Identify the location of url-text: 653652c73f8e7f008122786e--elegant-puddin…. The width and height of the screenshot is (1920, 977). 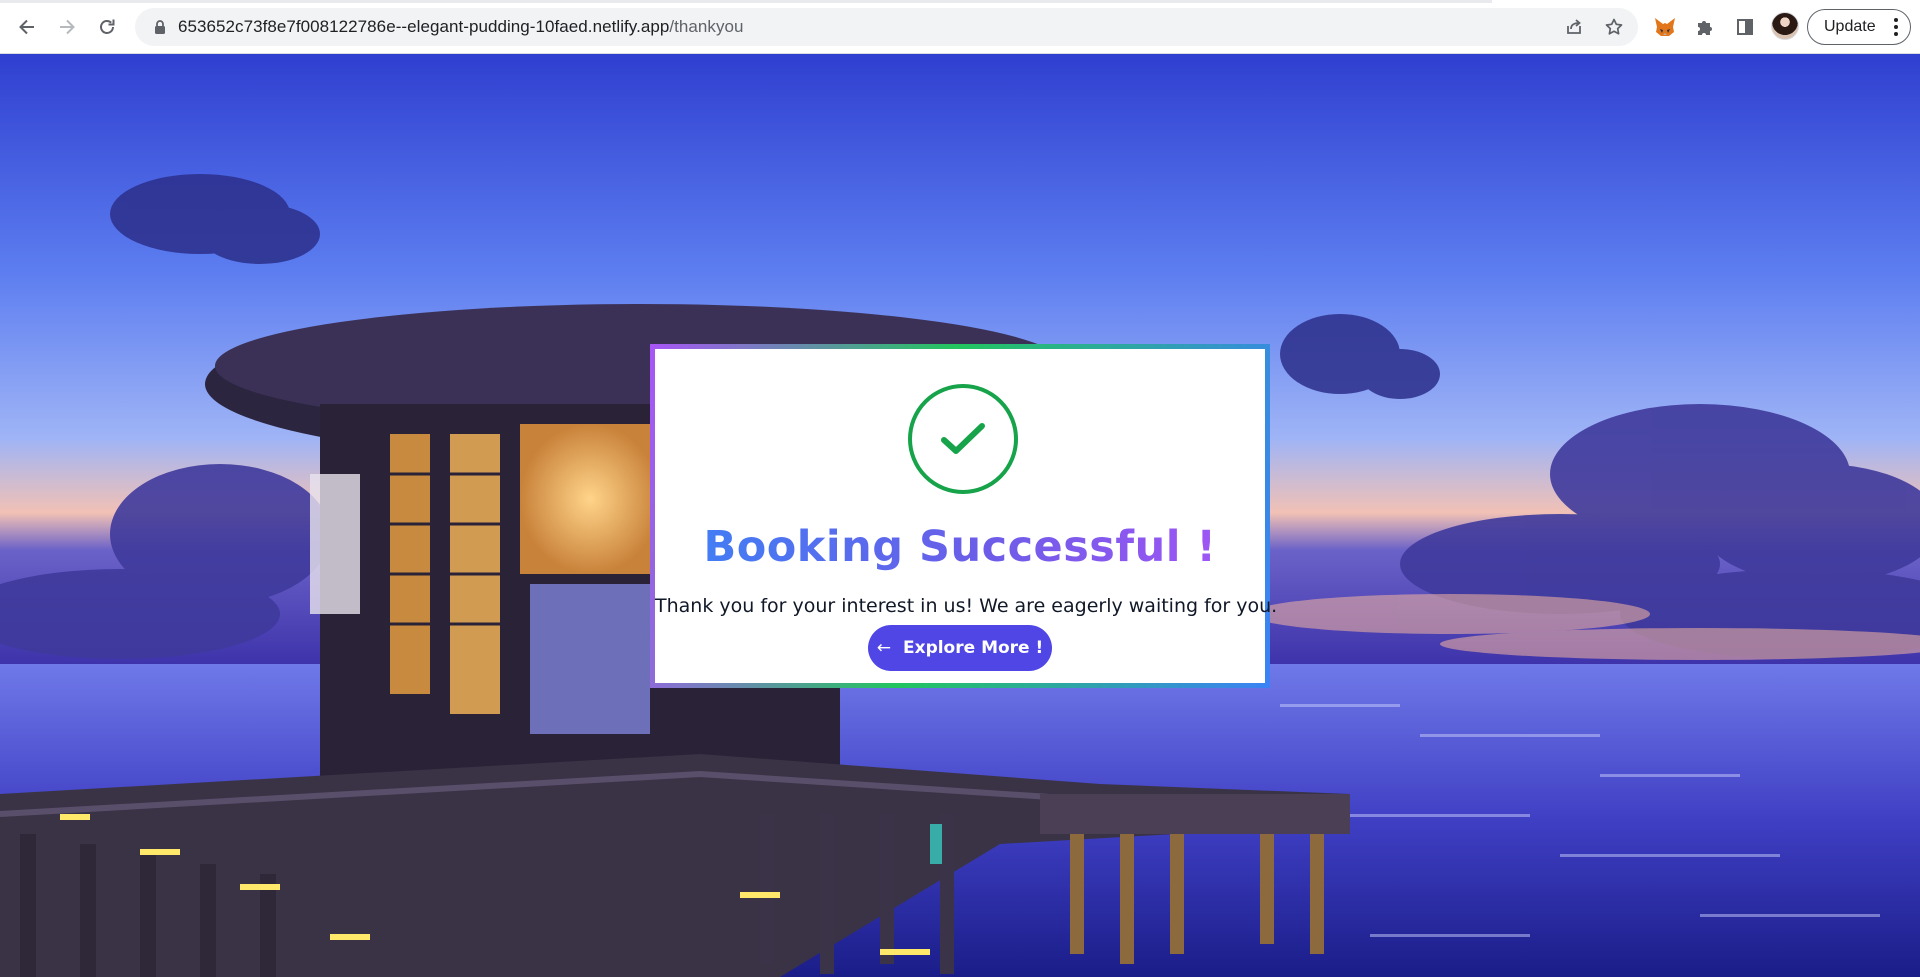
(461, 27).